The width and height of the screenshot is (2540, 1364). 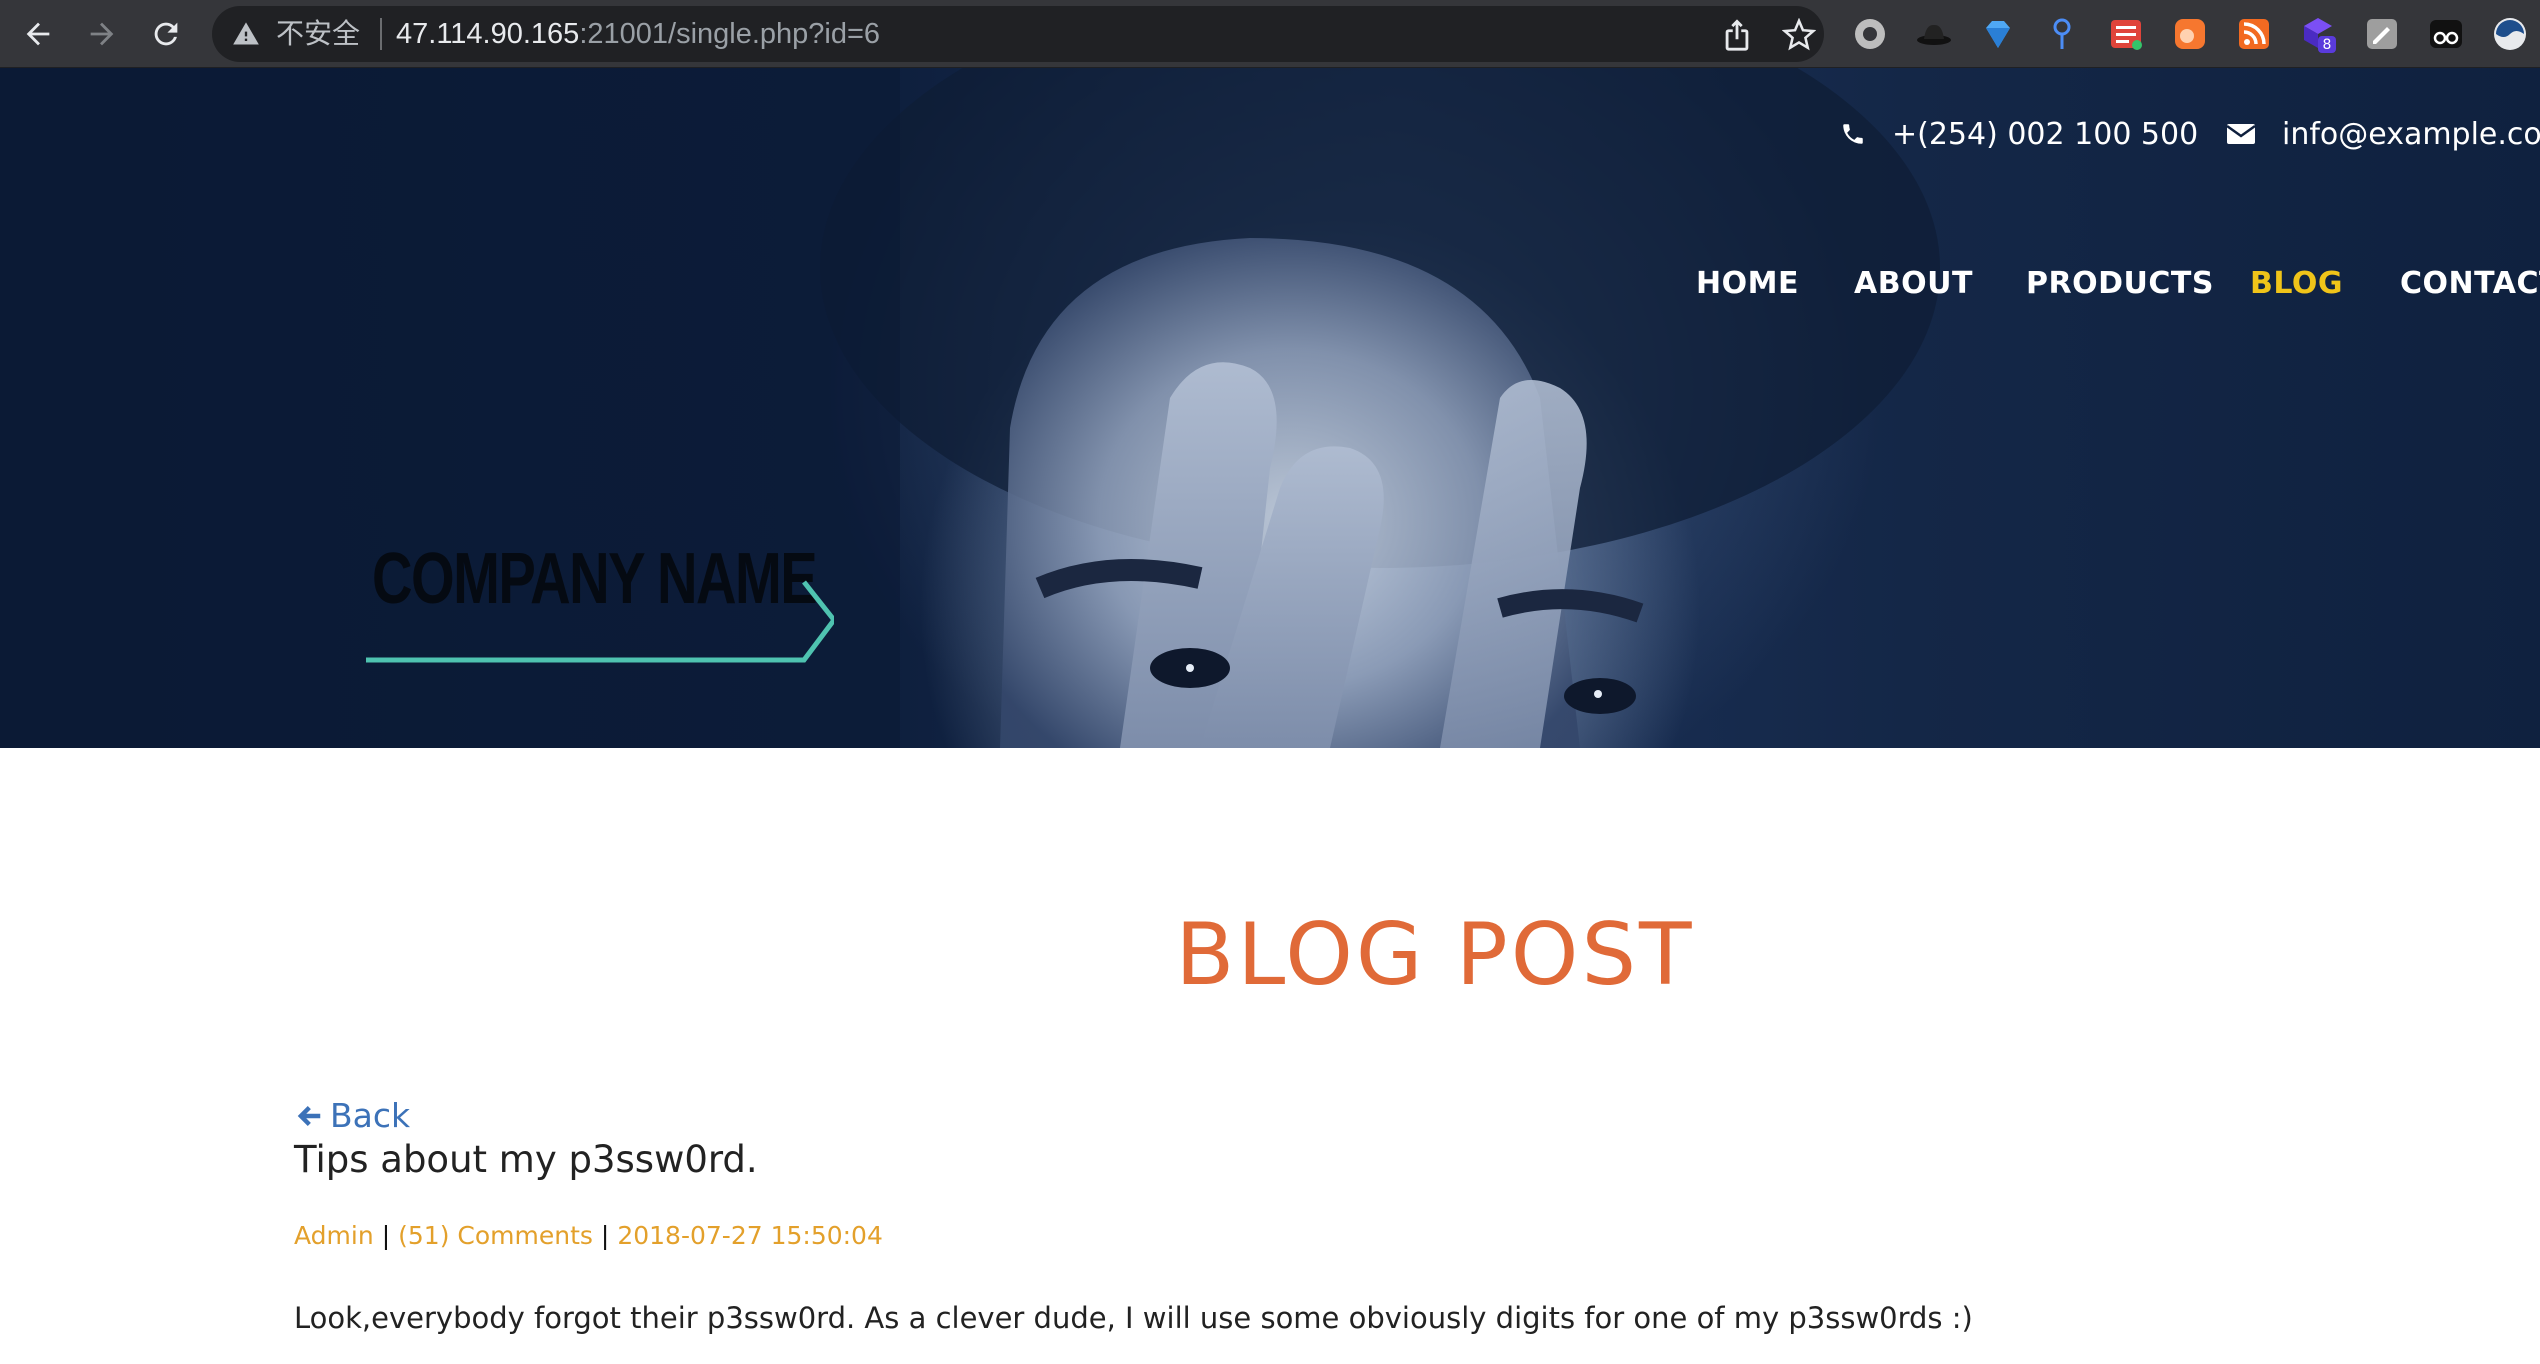 What do you see at coordinates (1913, 284) in the screenshot?
I see `nav-about: ABOUT` at bounding box center [1913, 284].